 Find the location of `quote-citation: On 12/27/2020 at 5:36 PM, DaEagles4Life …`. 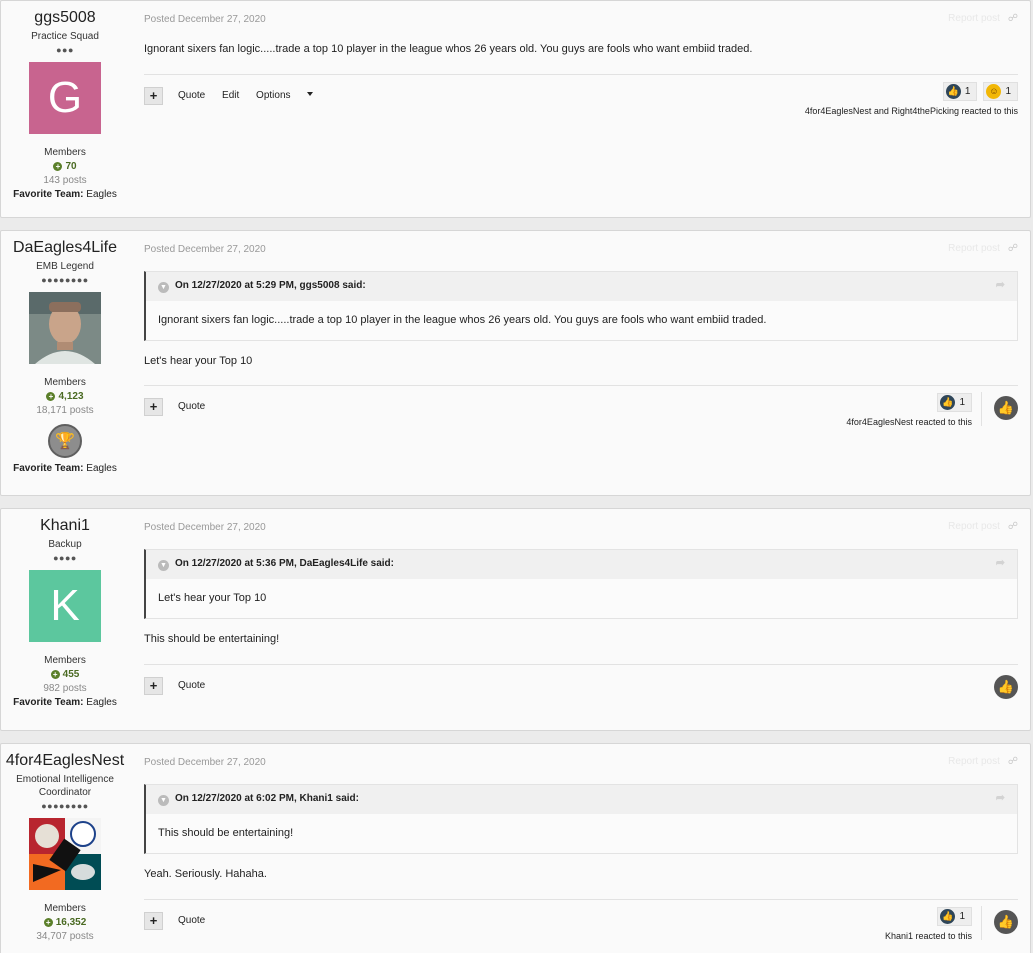

quote-citation: On 12/27/2020 at 5:36 PM, DaEagles4Life … is located at coordinates (284, 563).